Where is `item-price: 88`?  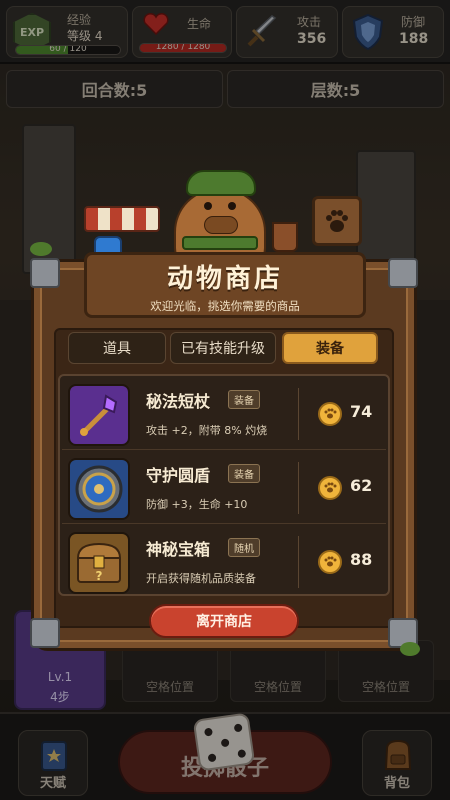 item-price: 88 is located at coordinates (361, 559).